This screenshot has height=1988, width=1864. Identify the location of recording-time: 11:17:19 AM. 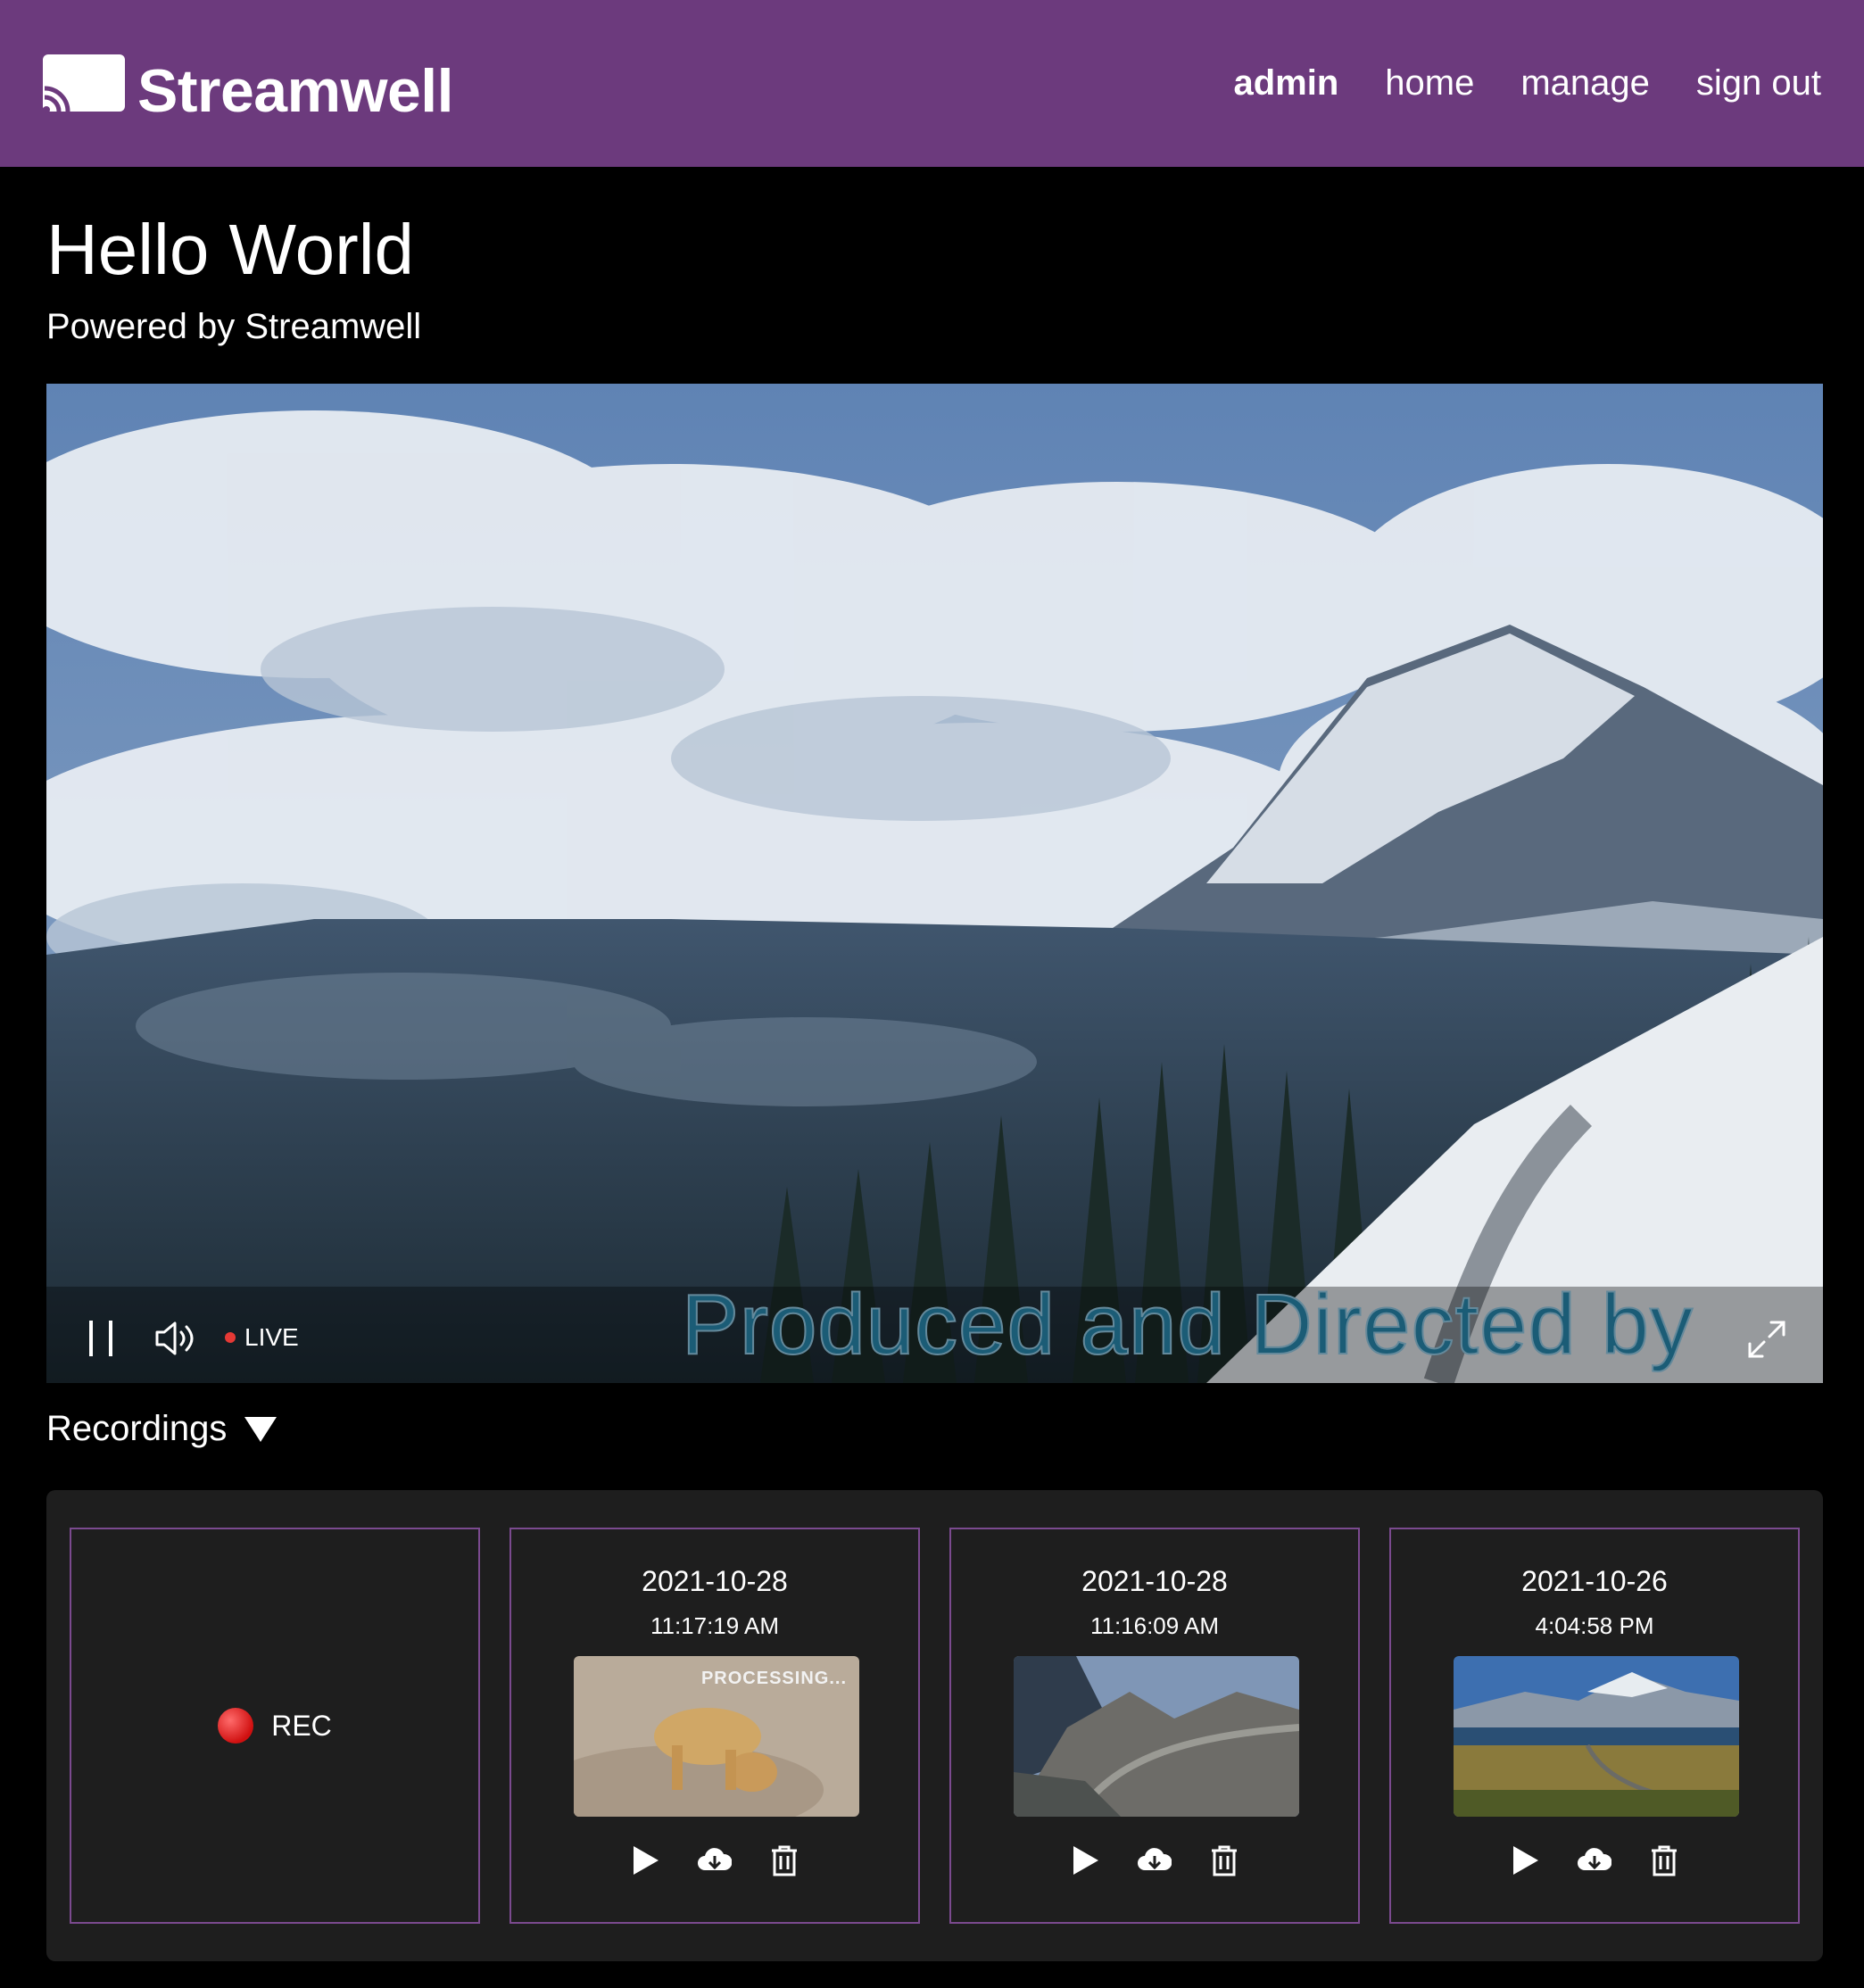
(715, 1625).